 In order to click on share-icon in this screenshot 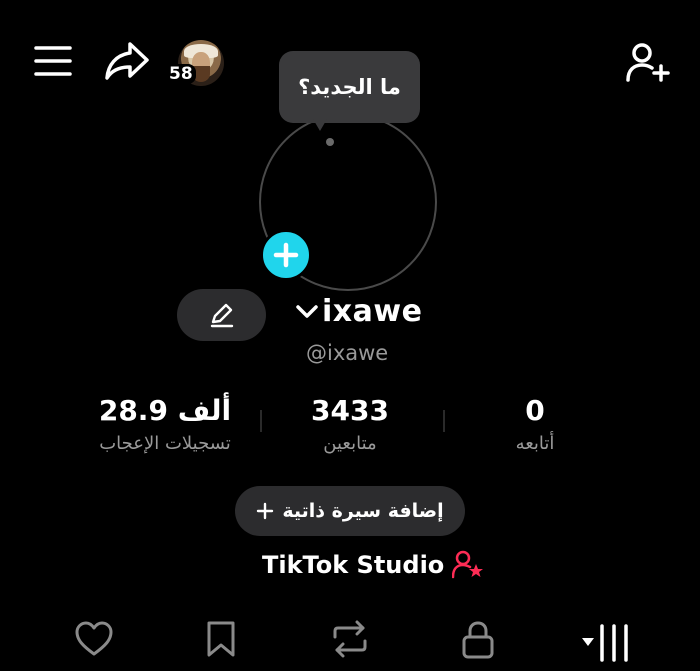, I will do `click(127, 61)`.